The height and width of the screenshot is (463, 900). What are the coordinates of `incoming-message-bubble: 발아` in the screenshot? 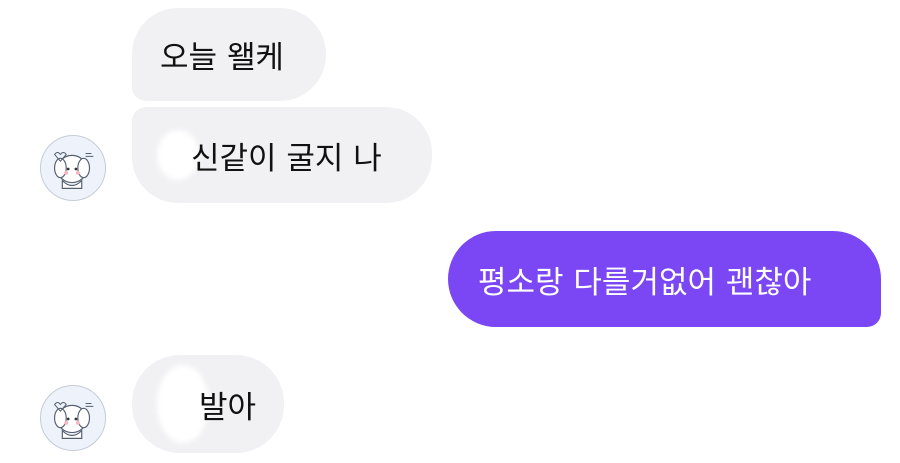 It's located at (208, 404).